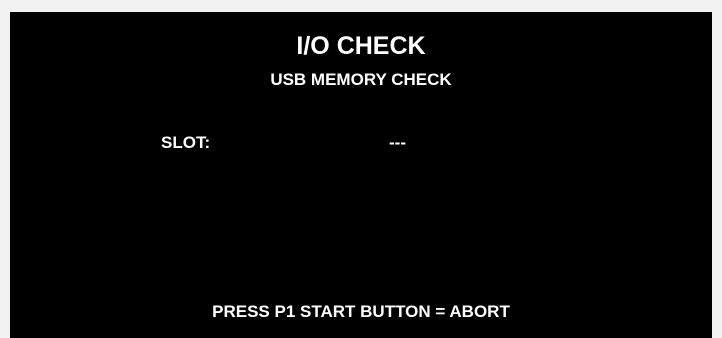 The width and height of the screenshot is (722, 338). Describe the element at coordinates (361, 46) in the screenshot. I see `page-title: I/O CHECK` at that location.